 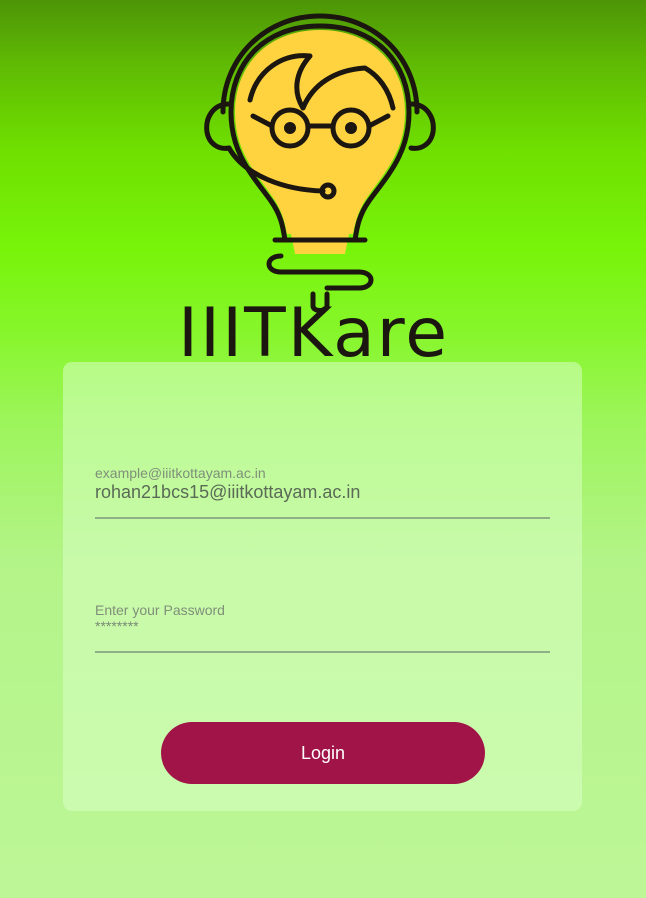 I want to click on login-button: Login, so click(x=323, y=753).